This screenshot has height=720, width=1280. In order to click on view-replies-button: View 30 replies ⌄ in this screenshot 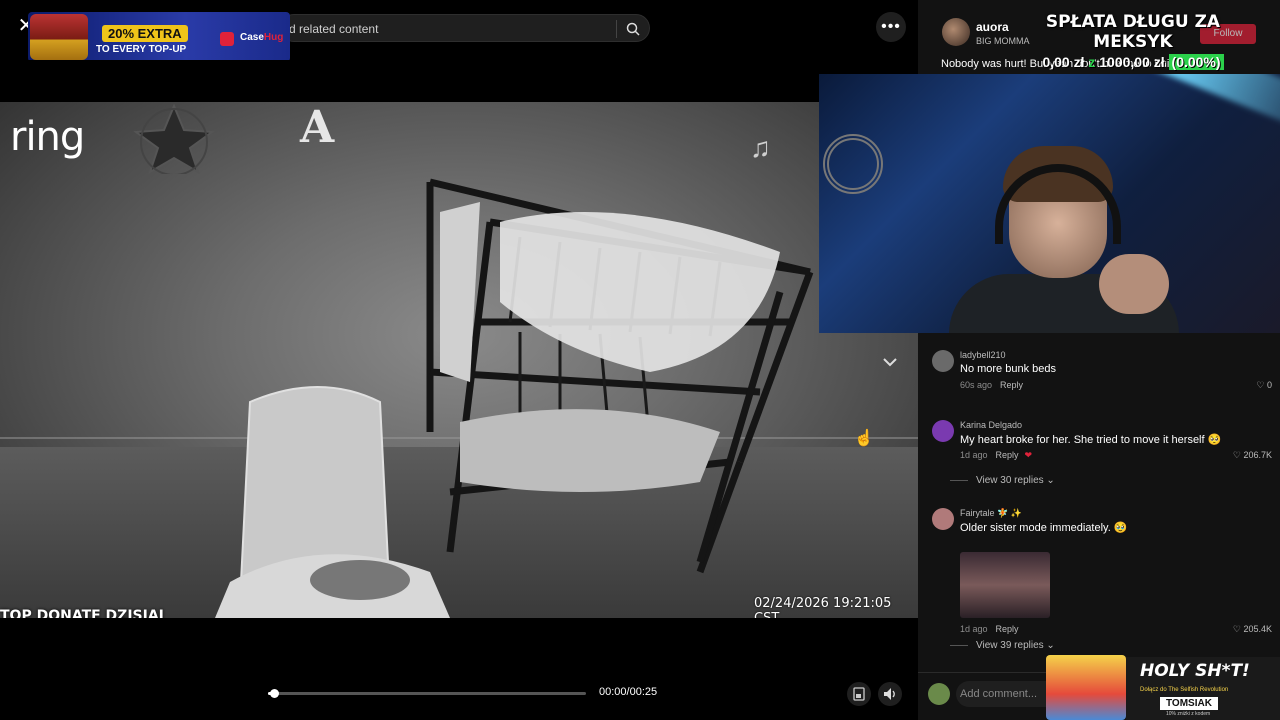, I will do `click(1002, 480)`.